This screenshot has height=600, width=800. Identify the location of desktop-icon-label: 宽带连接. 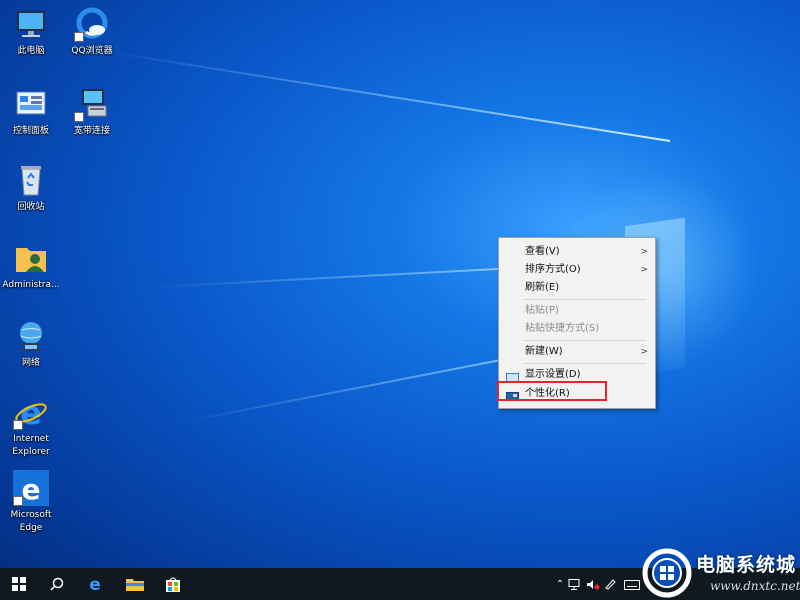
(91, 131).